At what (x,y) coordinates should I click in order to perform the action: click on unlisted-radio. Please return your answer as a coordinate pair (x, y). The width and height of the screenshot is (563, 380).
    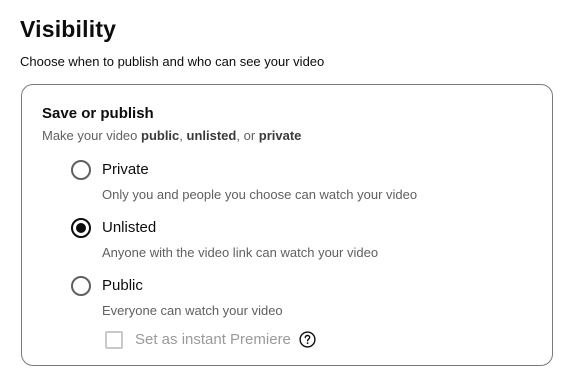
    Looking at the image, I should click on (81, 228).